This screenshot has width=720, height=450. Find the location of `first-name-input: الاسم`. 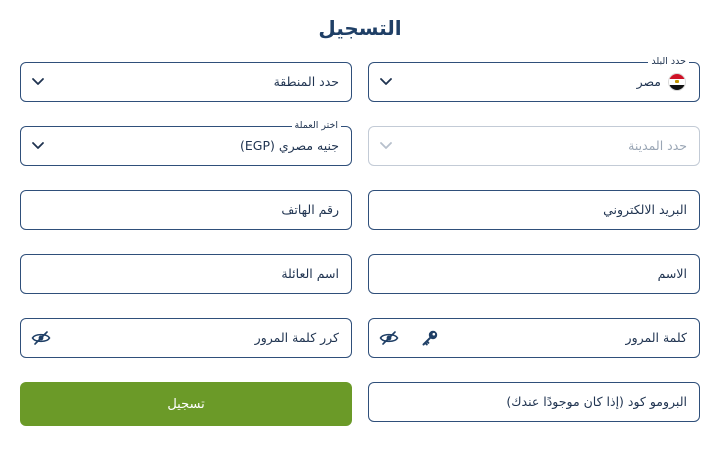

first-name-input: الاسم is located at coordinates (534, 274).